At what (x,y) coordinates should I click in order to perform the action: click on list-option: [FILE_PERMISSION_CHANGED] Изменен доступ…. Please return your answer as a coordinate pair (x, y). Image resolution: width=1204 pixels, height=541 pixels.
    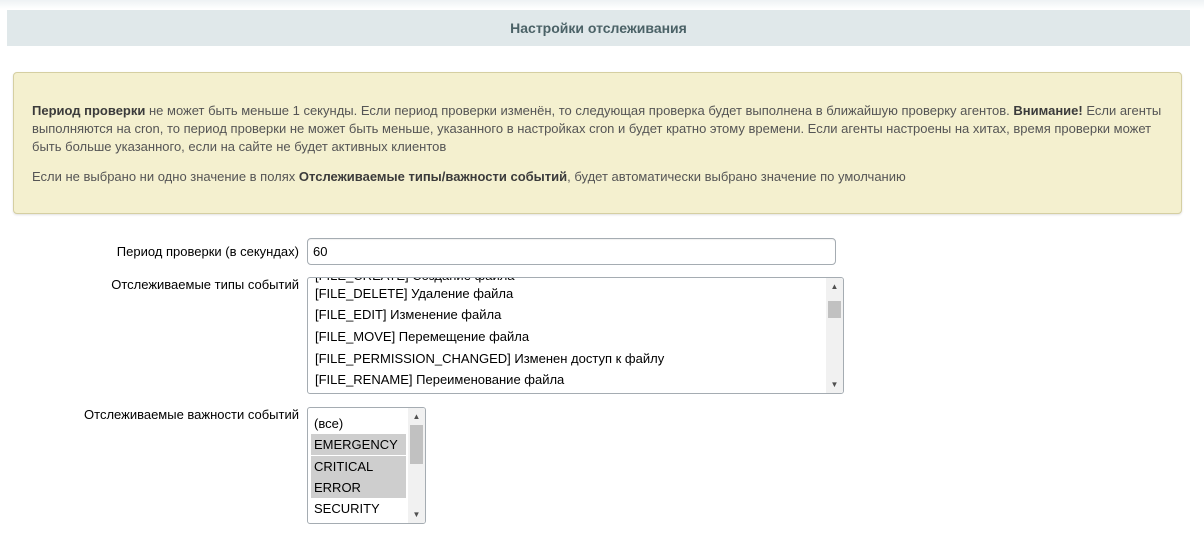
    Looking at the image, I should click on (489, 358).